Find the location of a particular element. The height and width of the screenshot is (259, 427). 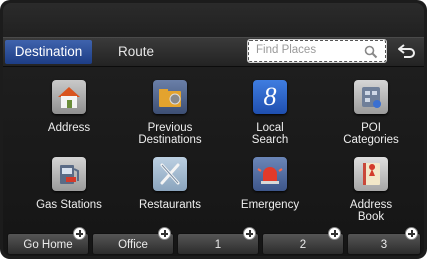

menu-item-label: Previous Destinations is located at coordinates (170, 134).